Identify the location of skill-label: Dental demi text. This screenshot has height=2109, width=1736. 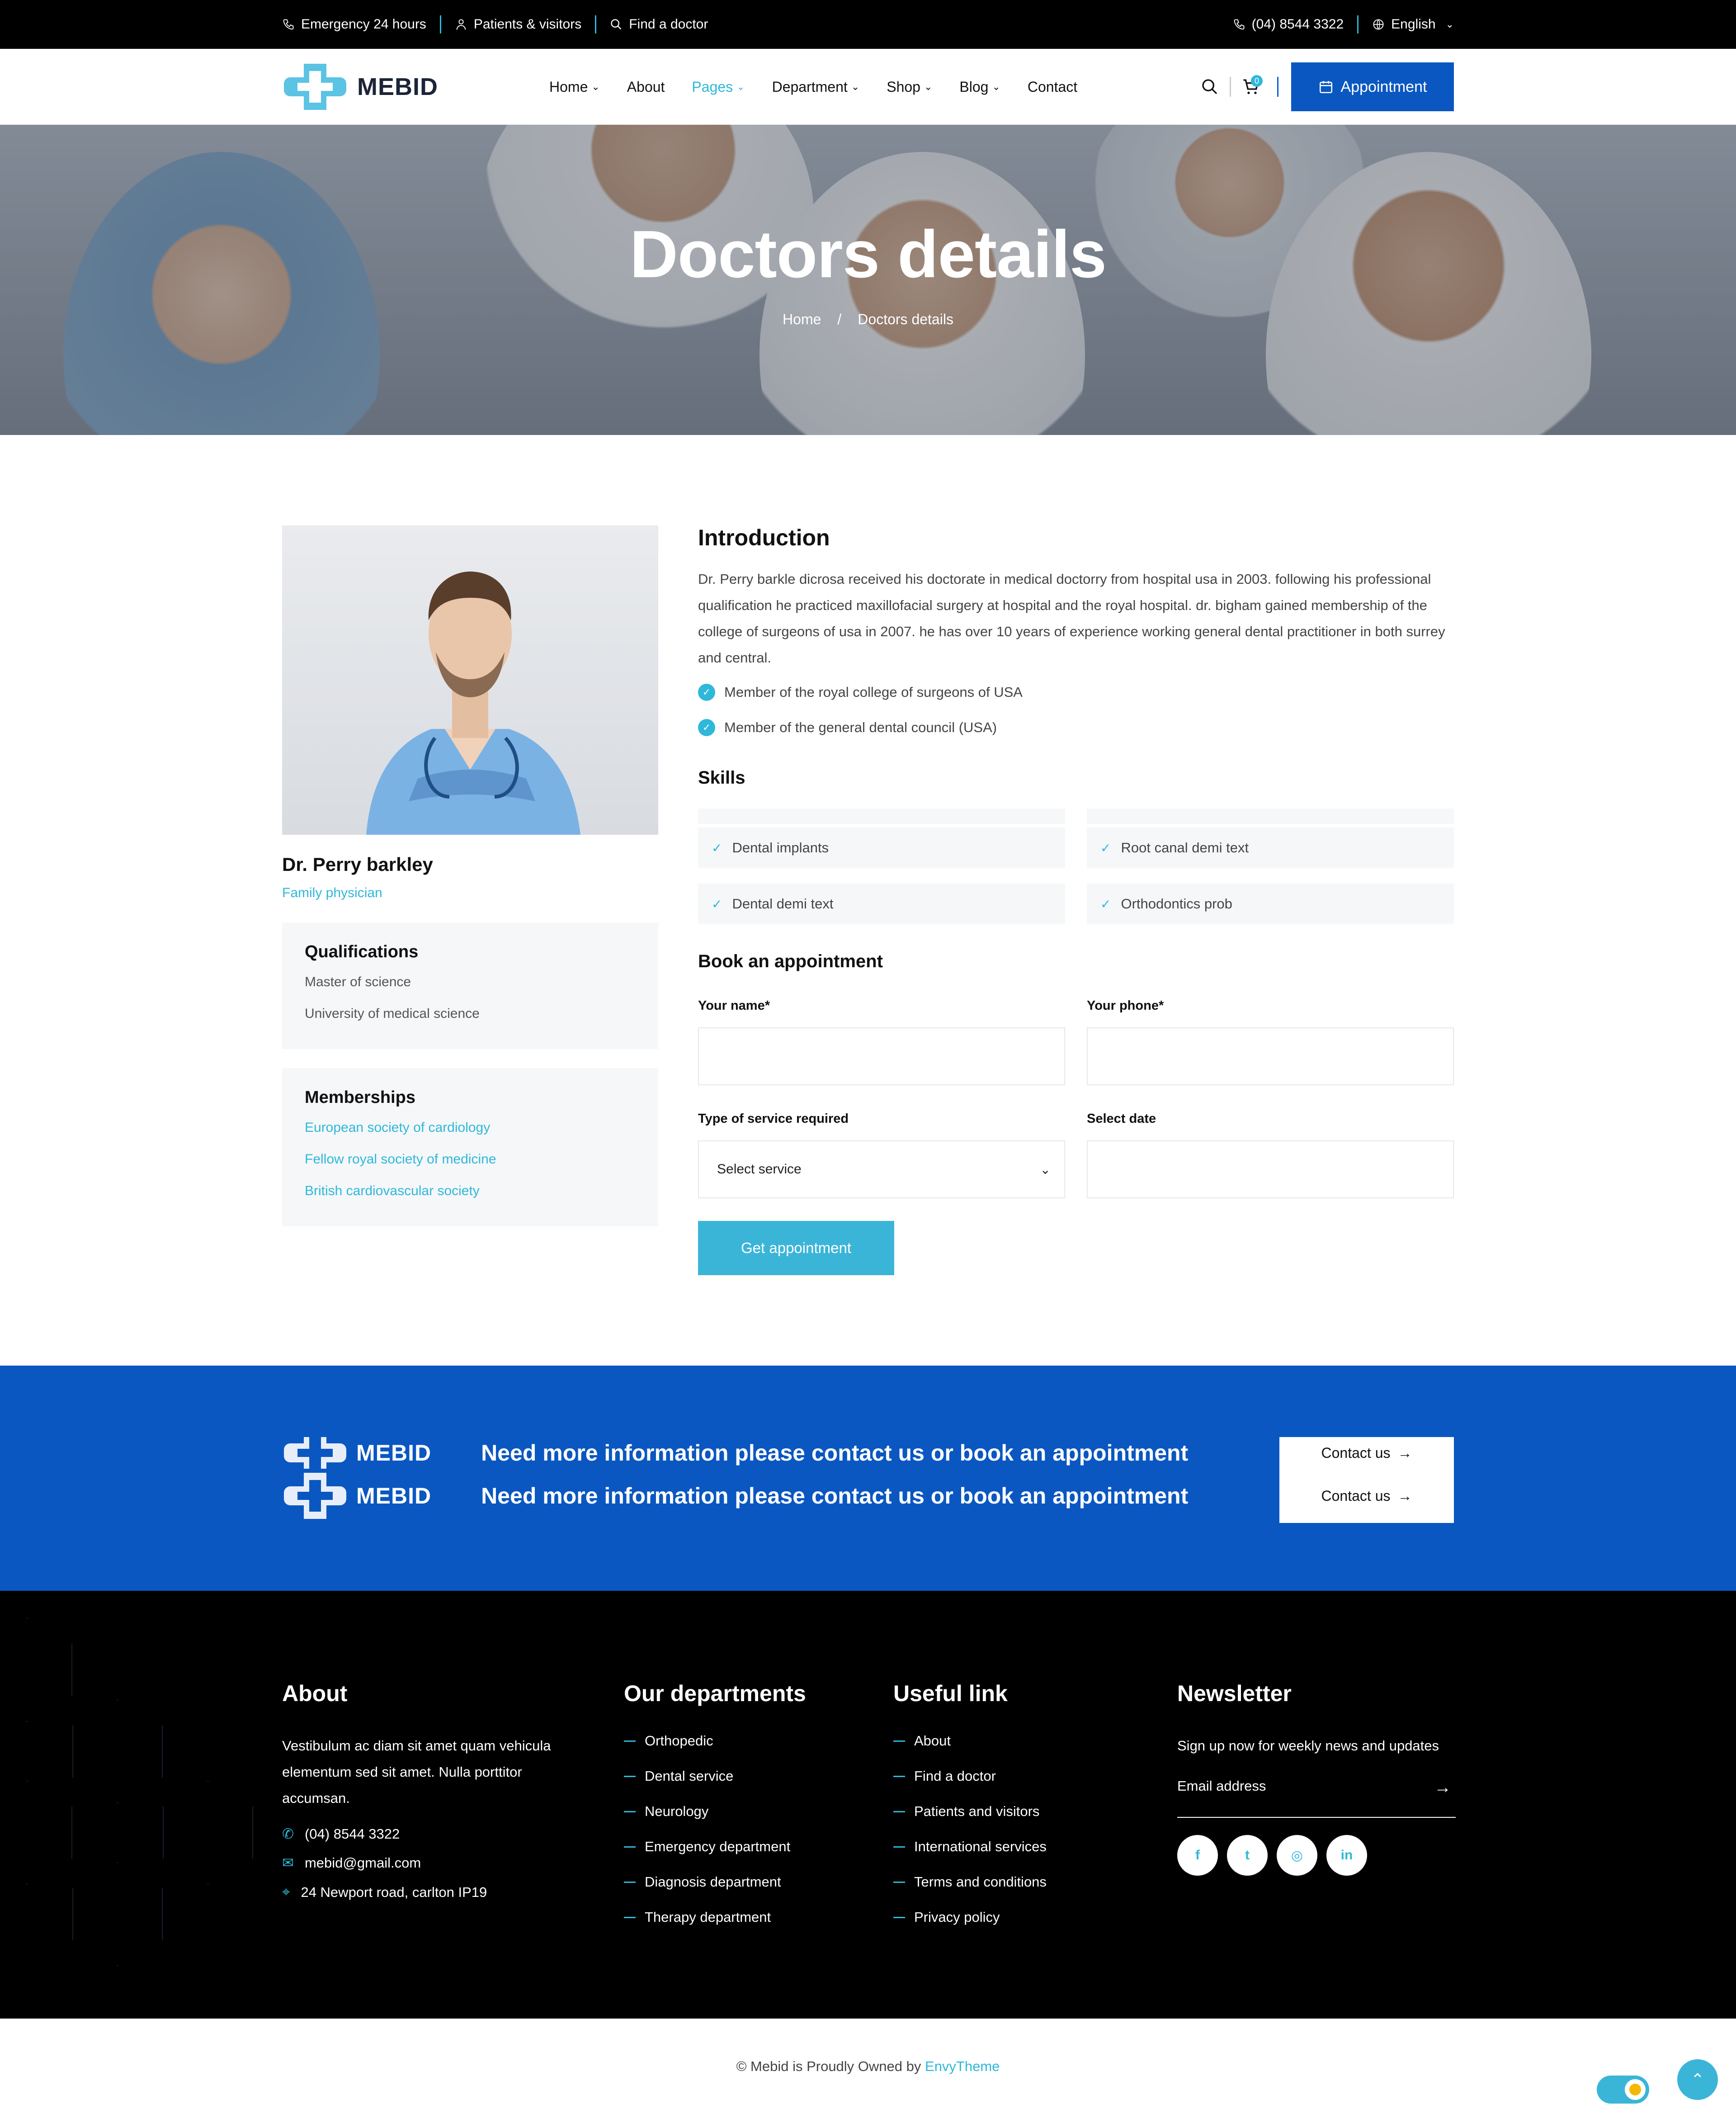
(783, 904).